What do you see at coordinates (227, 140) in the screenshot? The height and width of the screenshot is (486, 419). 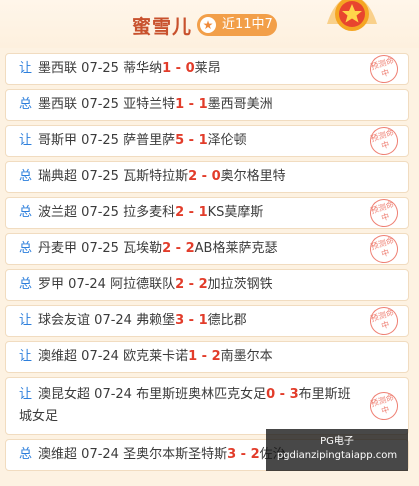 I see `away-team: 泽伦顿` at bounding box center [227, 140].